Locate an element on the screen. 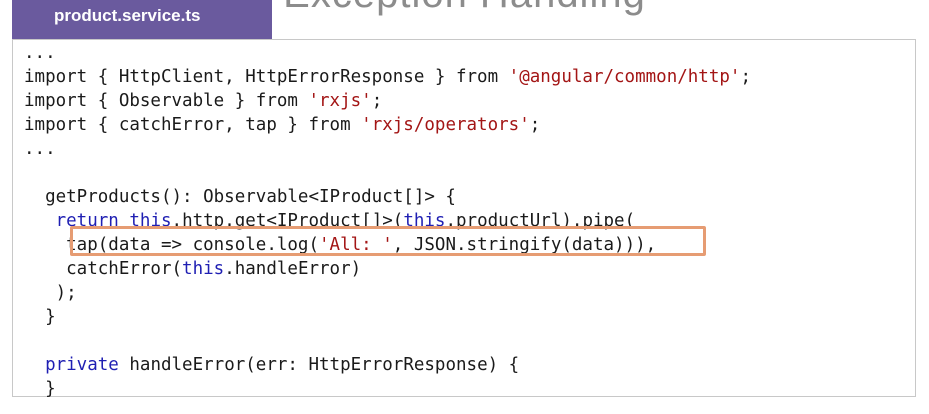  code-text: handleError(err: HttpErrorResponse) { is located at coordinates (319, 365).